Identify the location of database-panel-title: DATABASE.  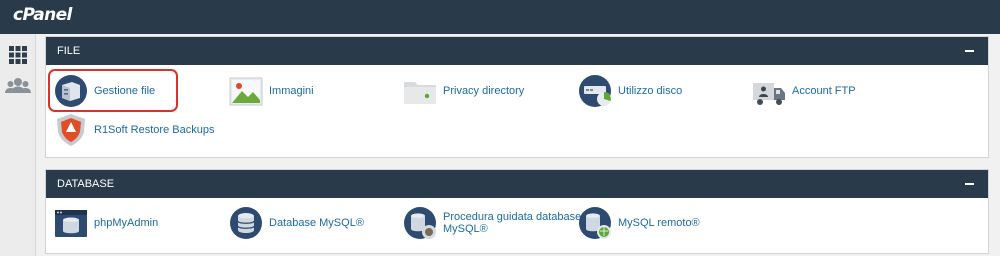
(86, 184).